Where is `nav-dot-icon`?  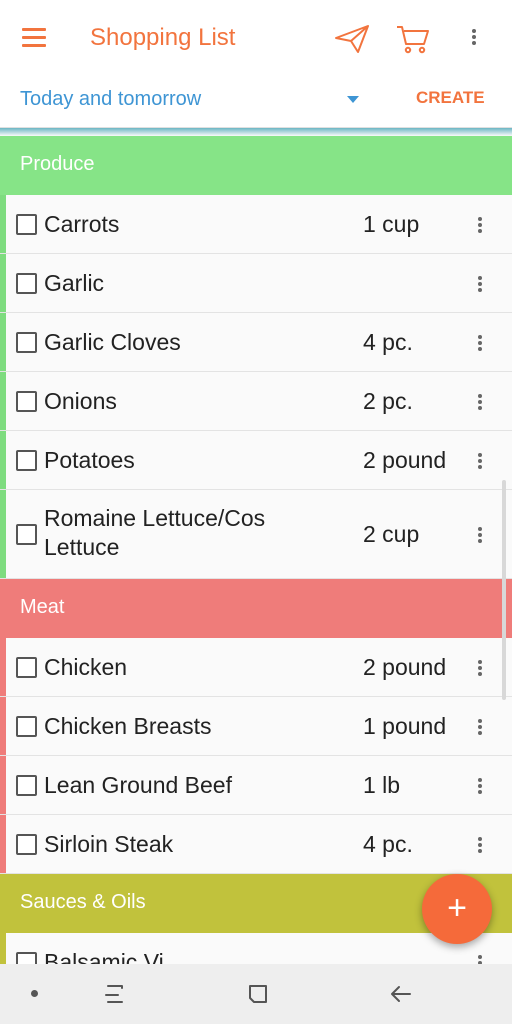 nav-dot-icon is located at coordinates (34, 993).